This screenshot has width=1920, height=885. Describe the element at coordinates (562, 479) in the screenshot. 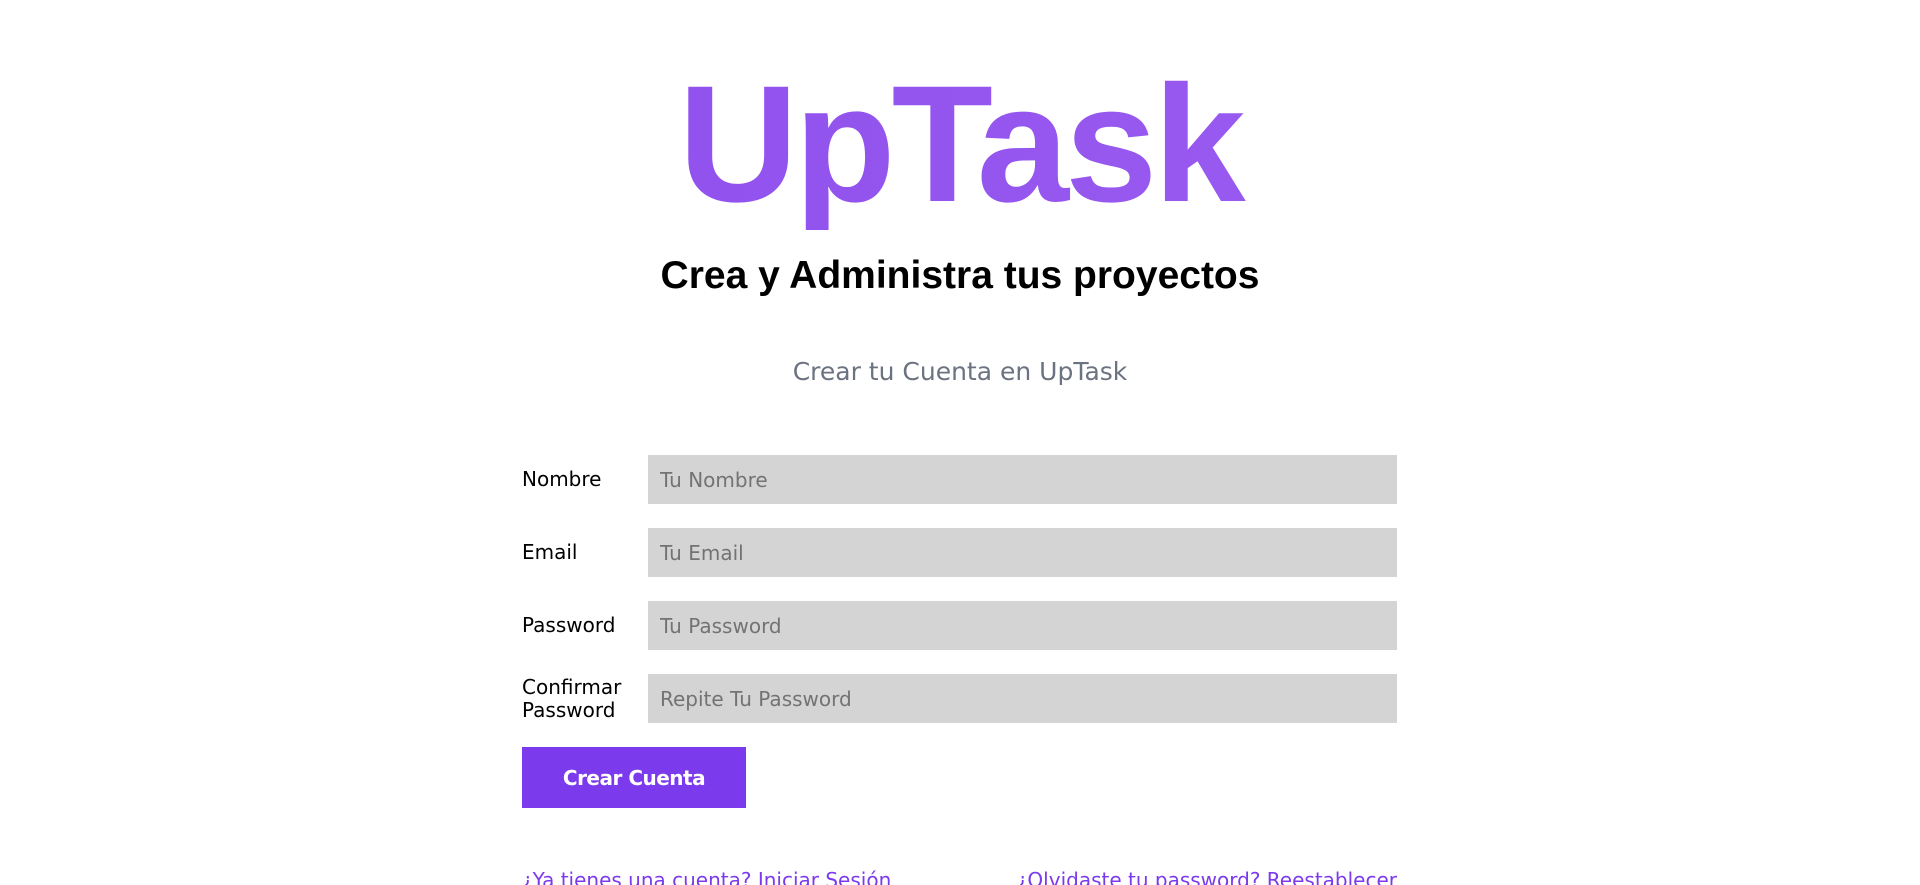

I see `name-label: Nombre` at that location.